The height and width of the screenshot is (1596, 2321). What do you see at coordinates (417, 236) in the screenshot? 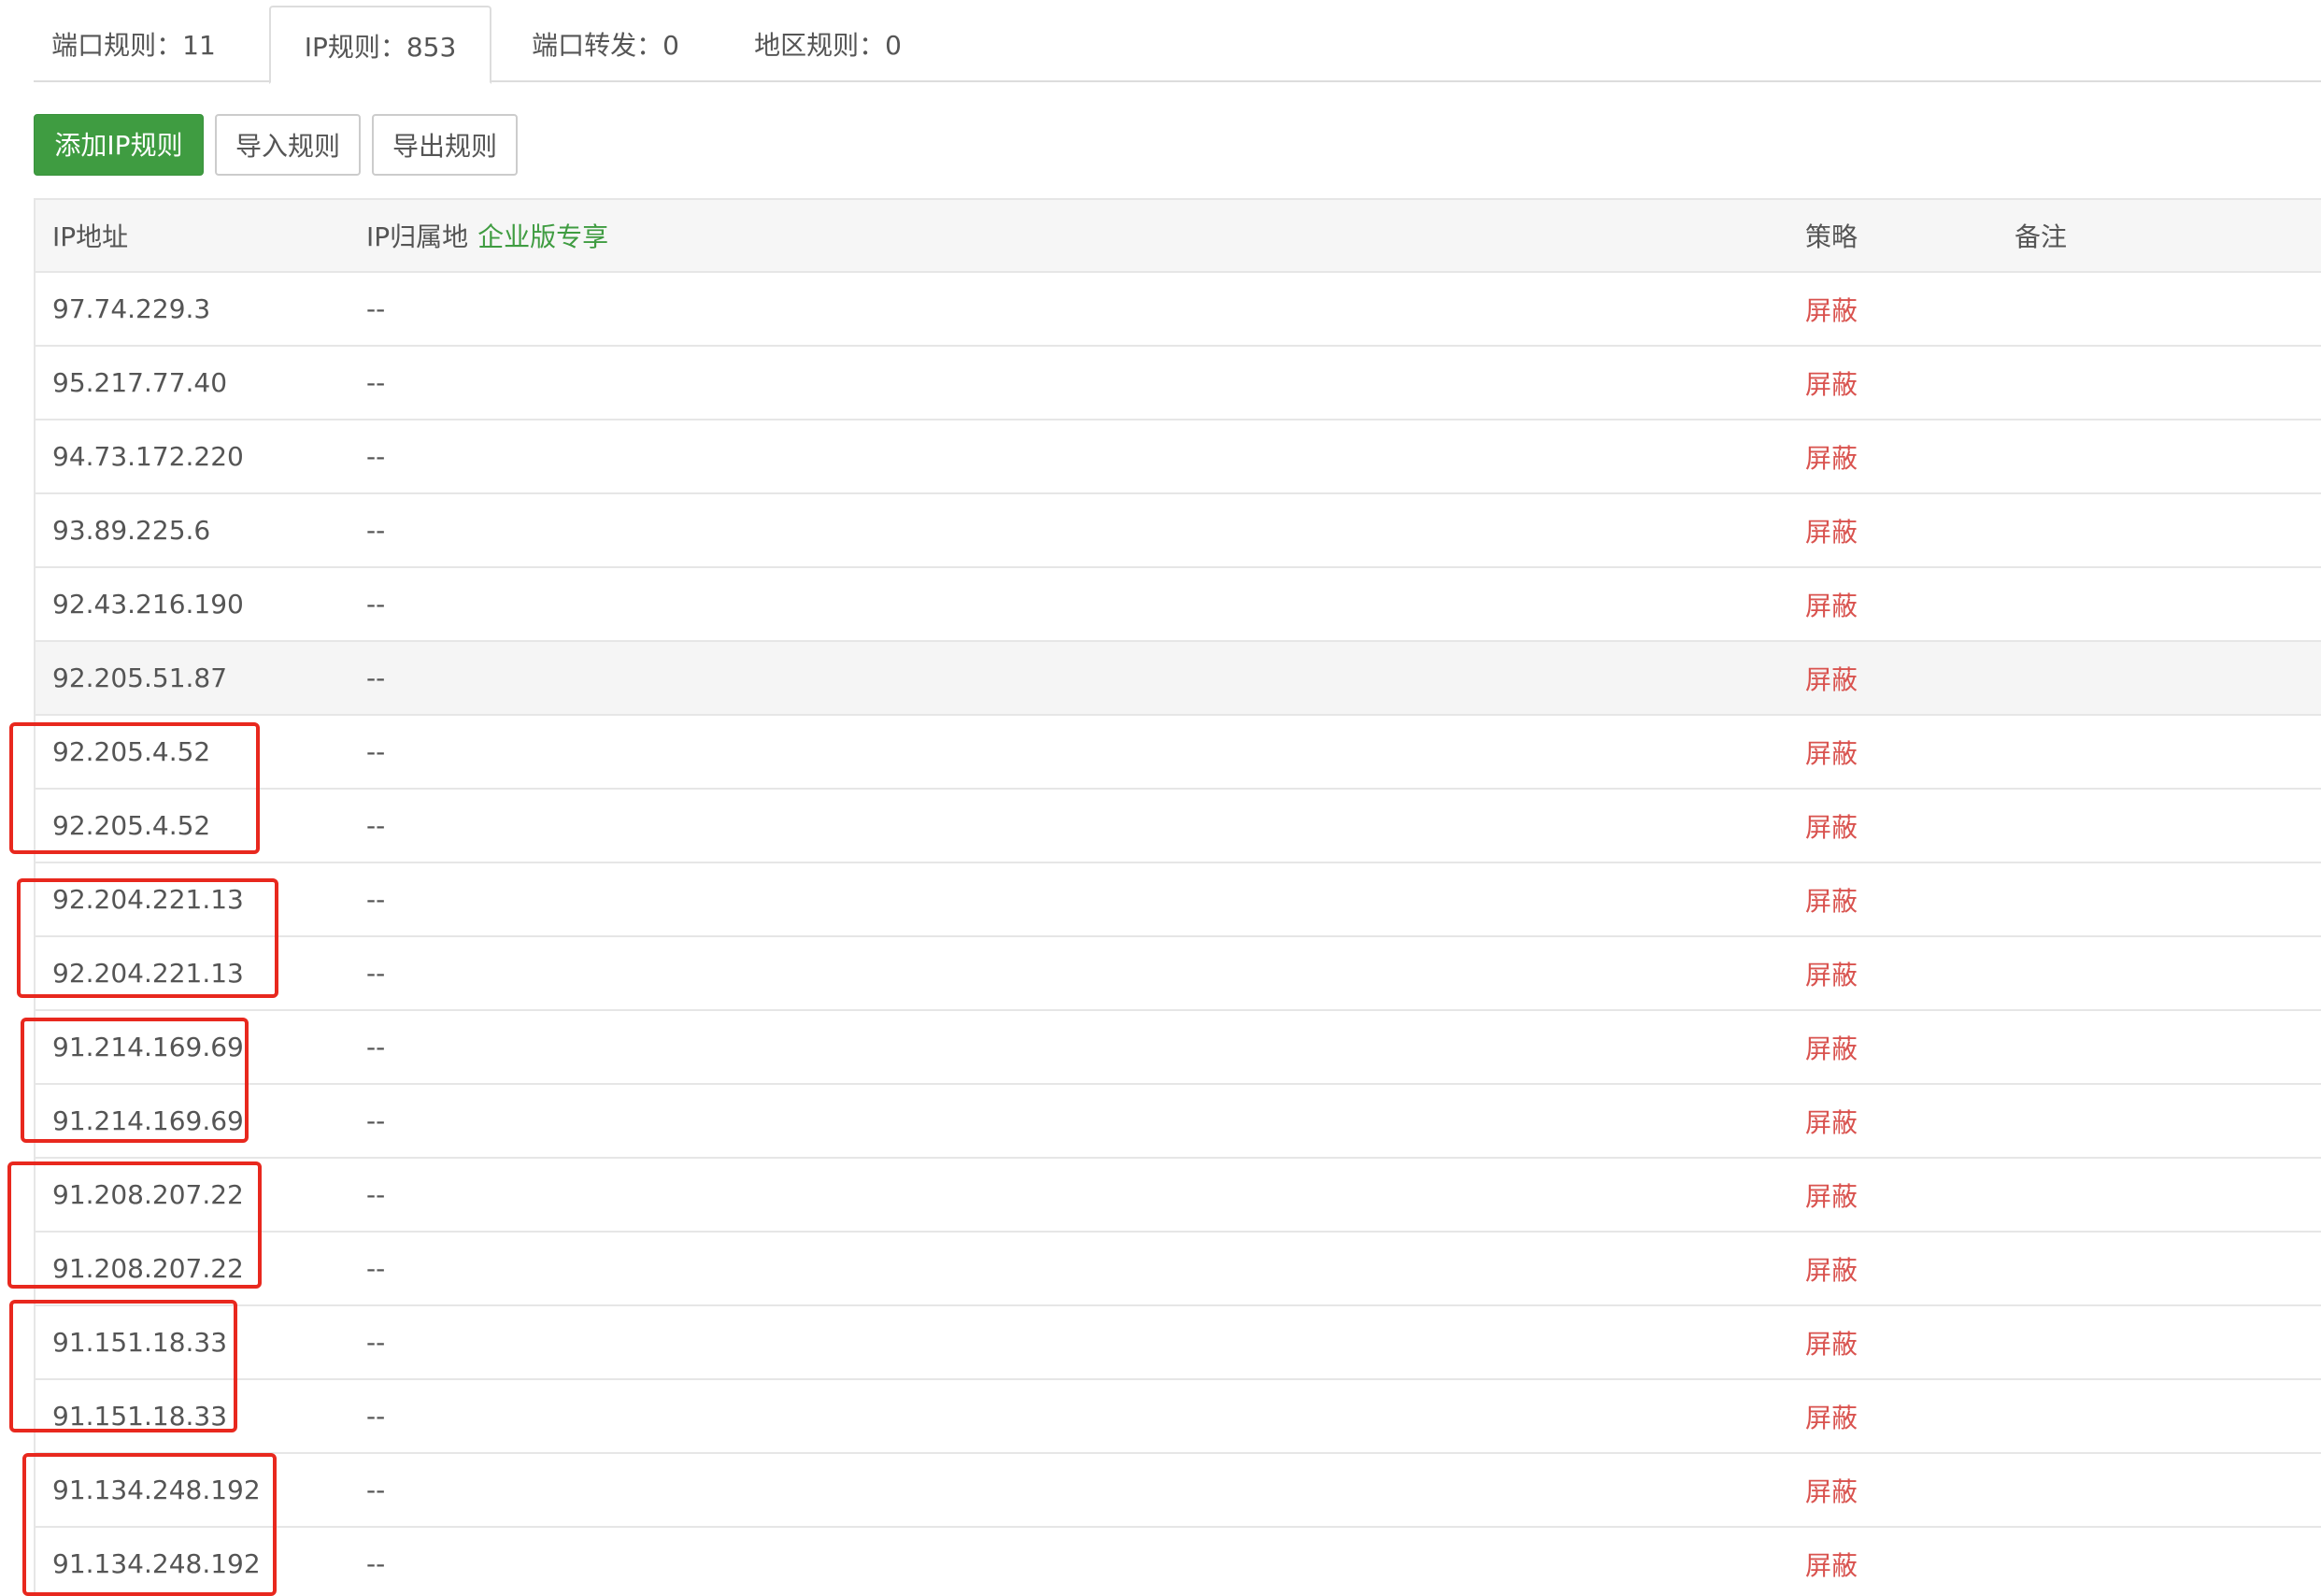
I see `header-ip-location-label: IP归属地` at bounding box center [417, 236].